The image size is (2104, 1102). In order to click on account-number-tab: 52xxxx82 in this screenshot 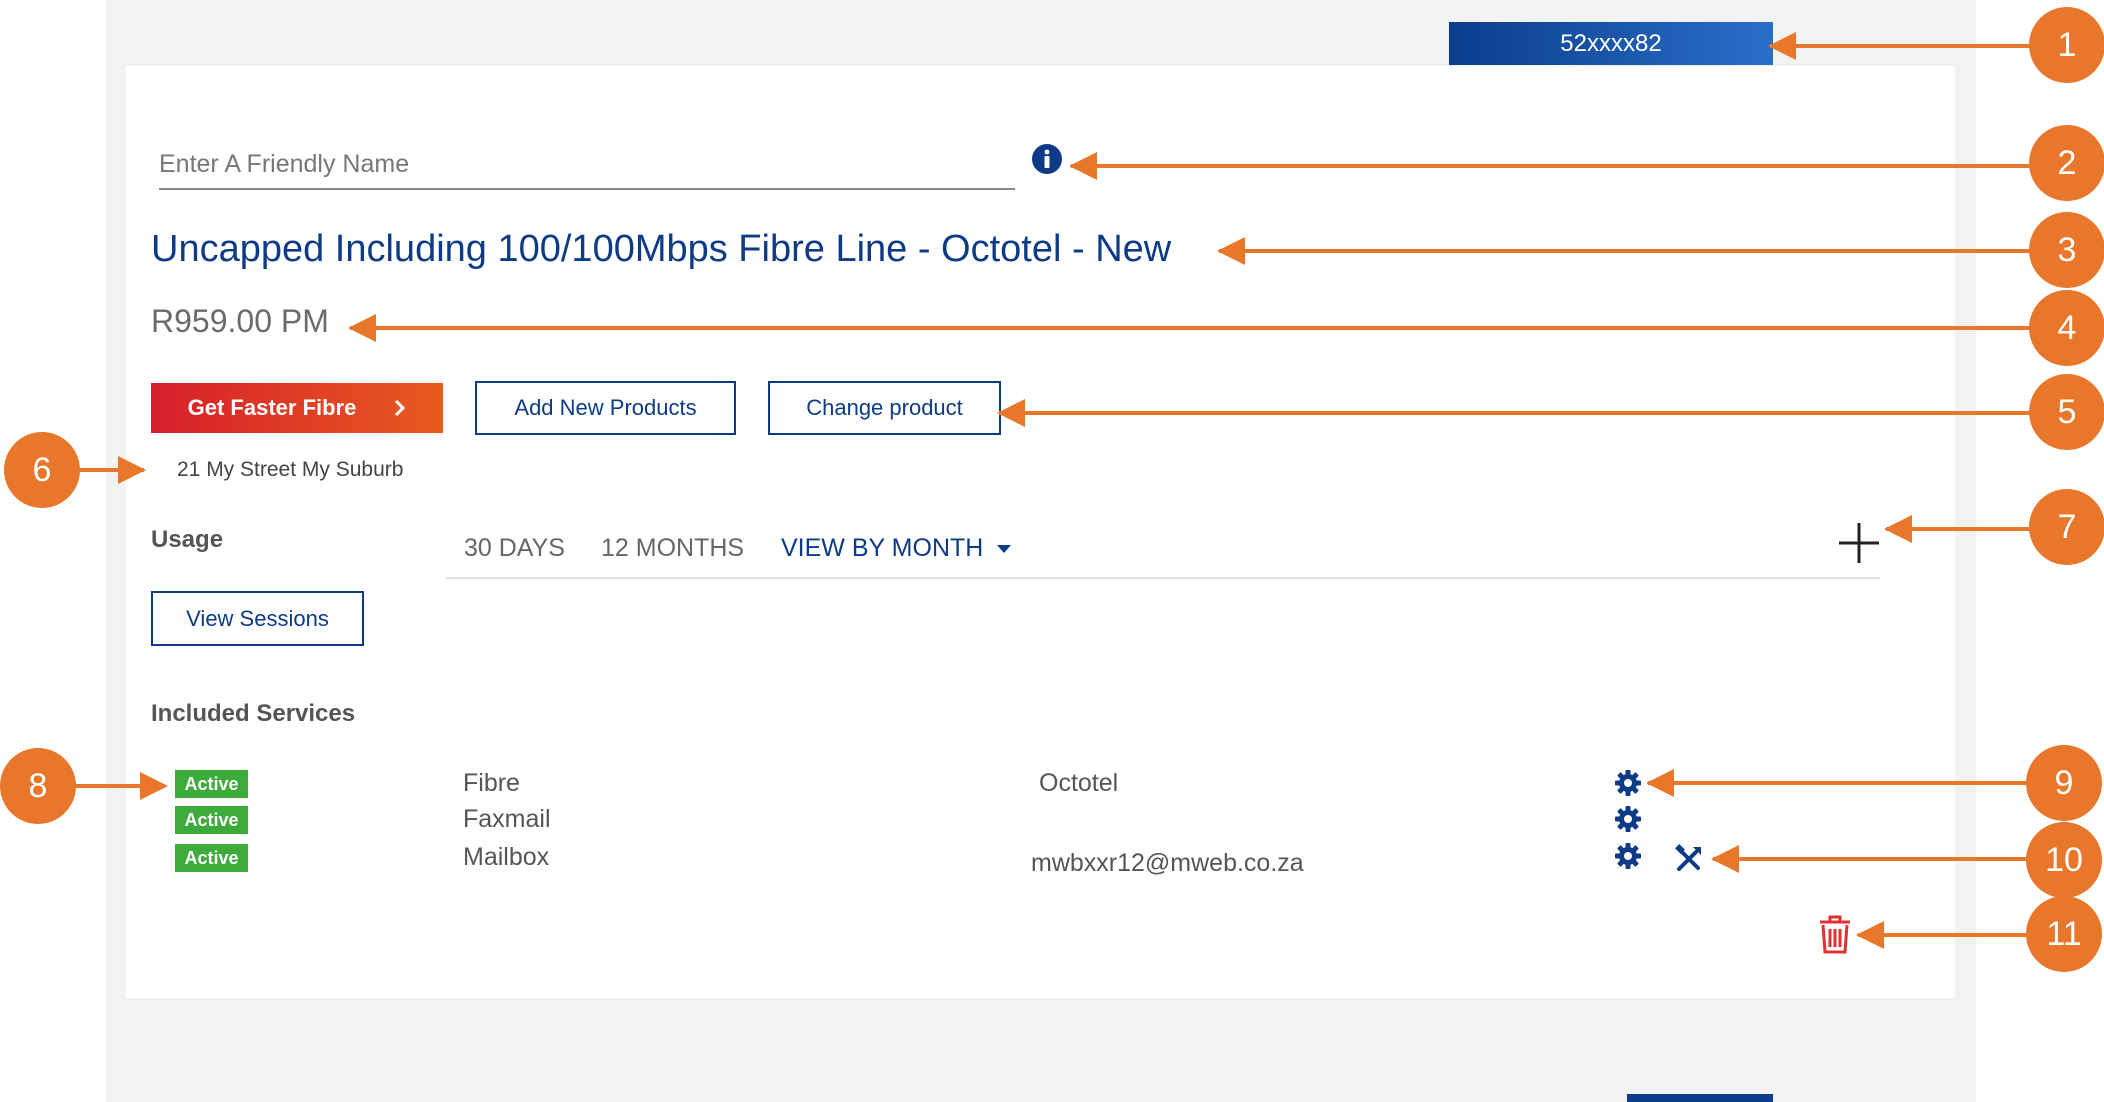, I will do `click(1611, 43)`.